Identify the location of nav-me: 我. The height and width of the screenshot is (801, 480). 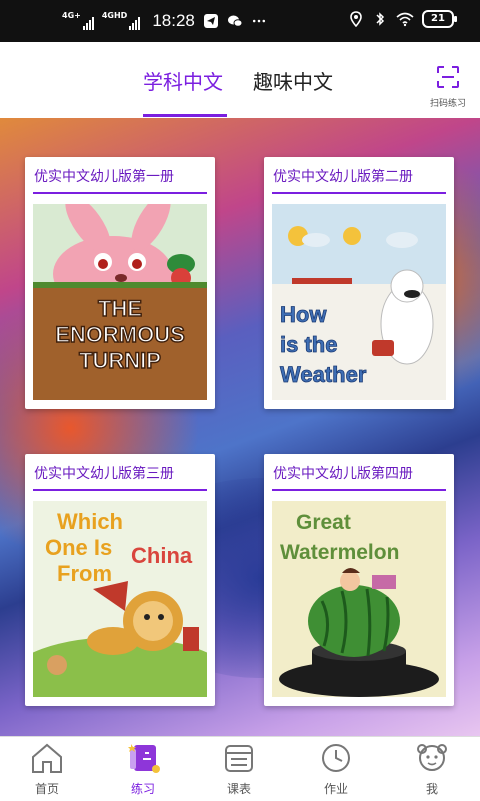
(432, 769).